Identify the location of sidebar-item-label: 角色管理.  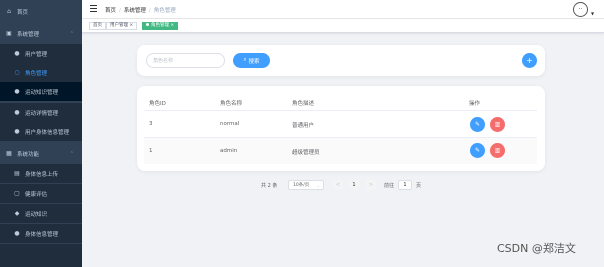
(36, 73).